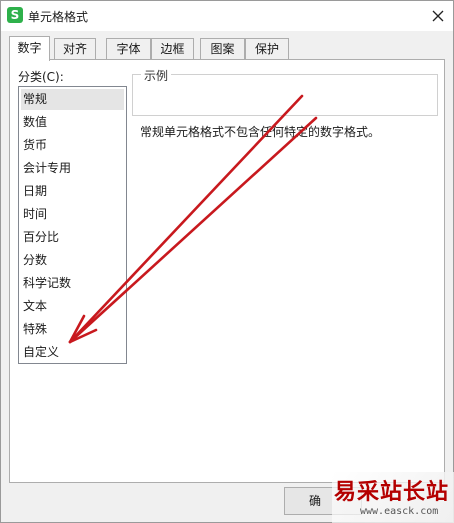 This screenshot has height=523, width=454. I want to click on tab-border: 边框, so click(172, 49).